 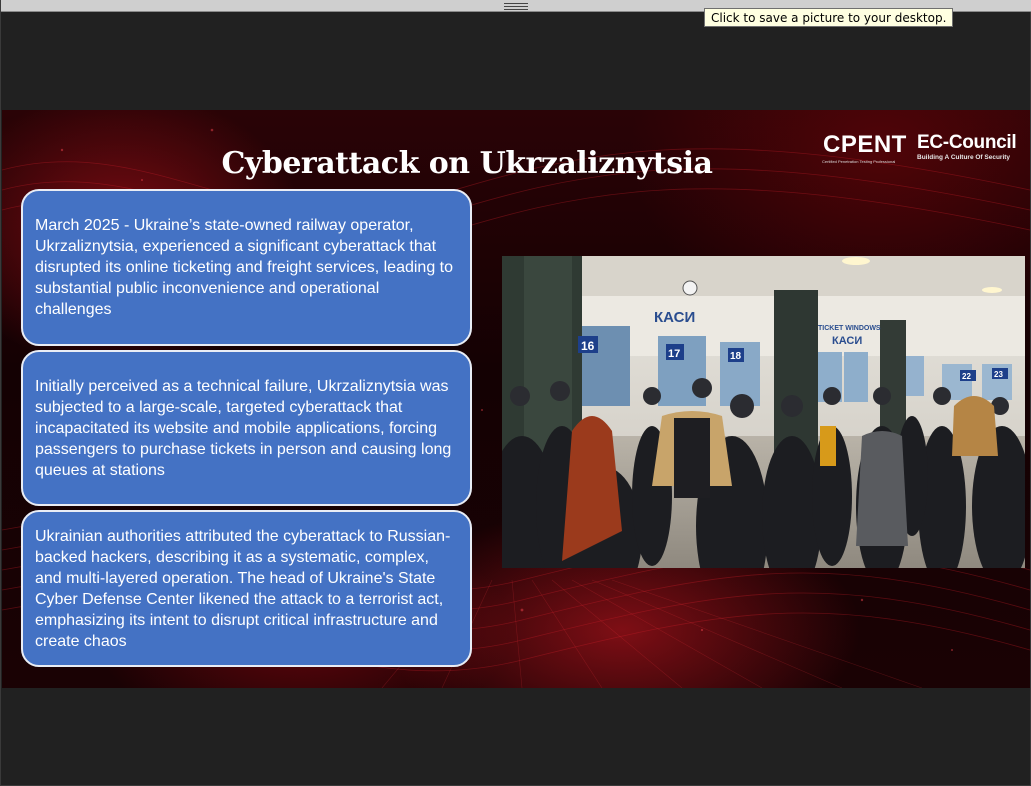 I want to click on window-number-17: 17, so click(x=674, y=354).